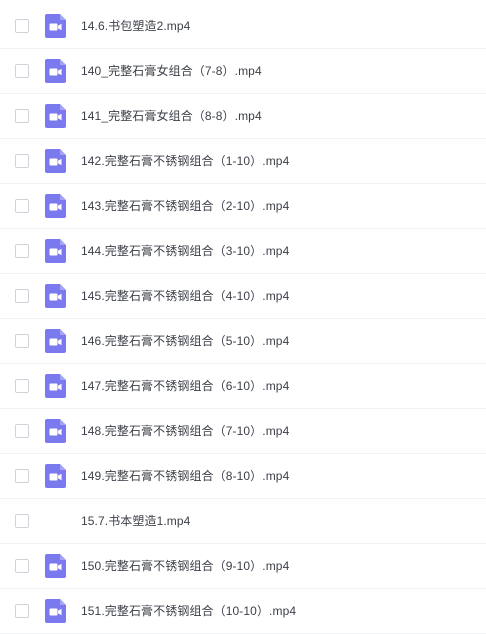  Describe the element at coordinates (185, 476) in the screenshot. I see `file-name: 149.完整石膏不锈钢组合（8-10）.mp4` at that location.